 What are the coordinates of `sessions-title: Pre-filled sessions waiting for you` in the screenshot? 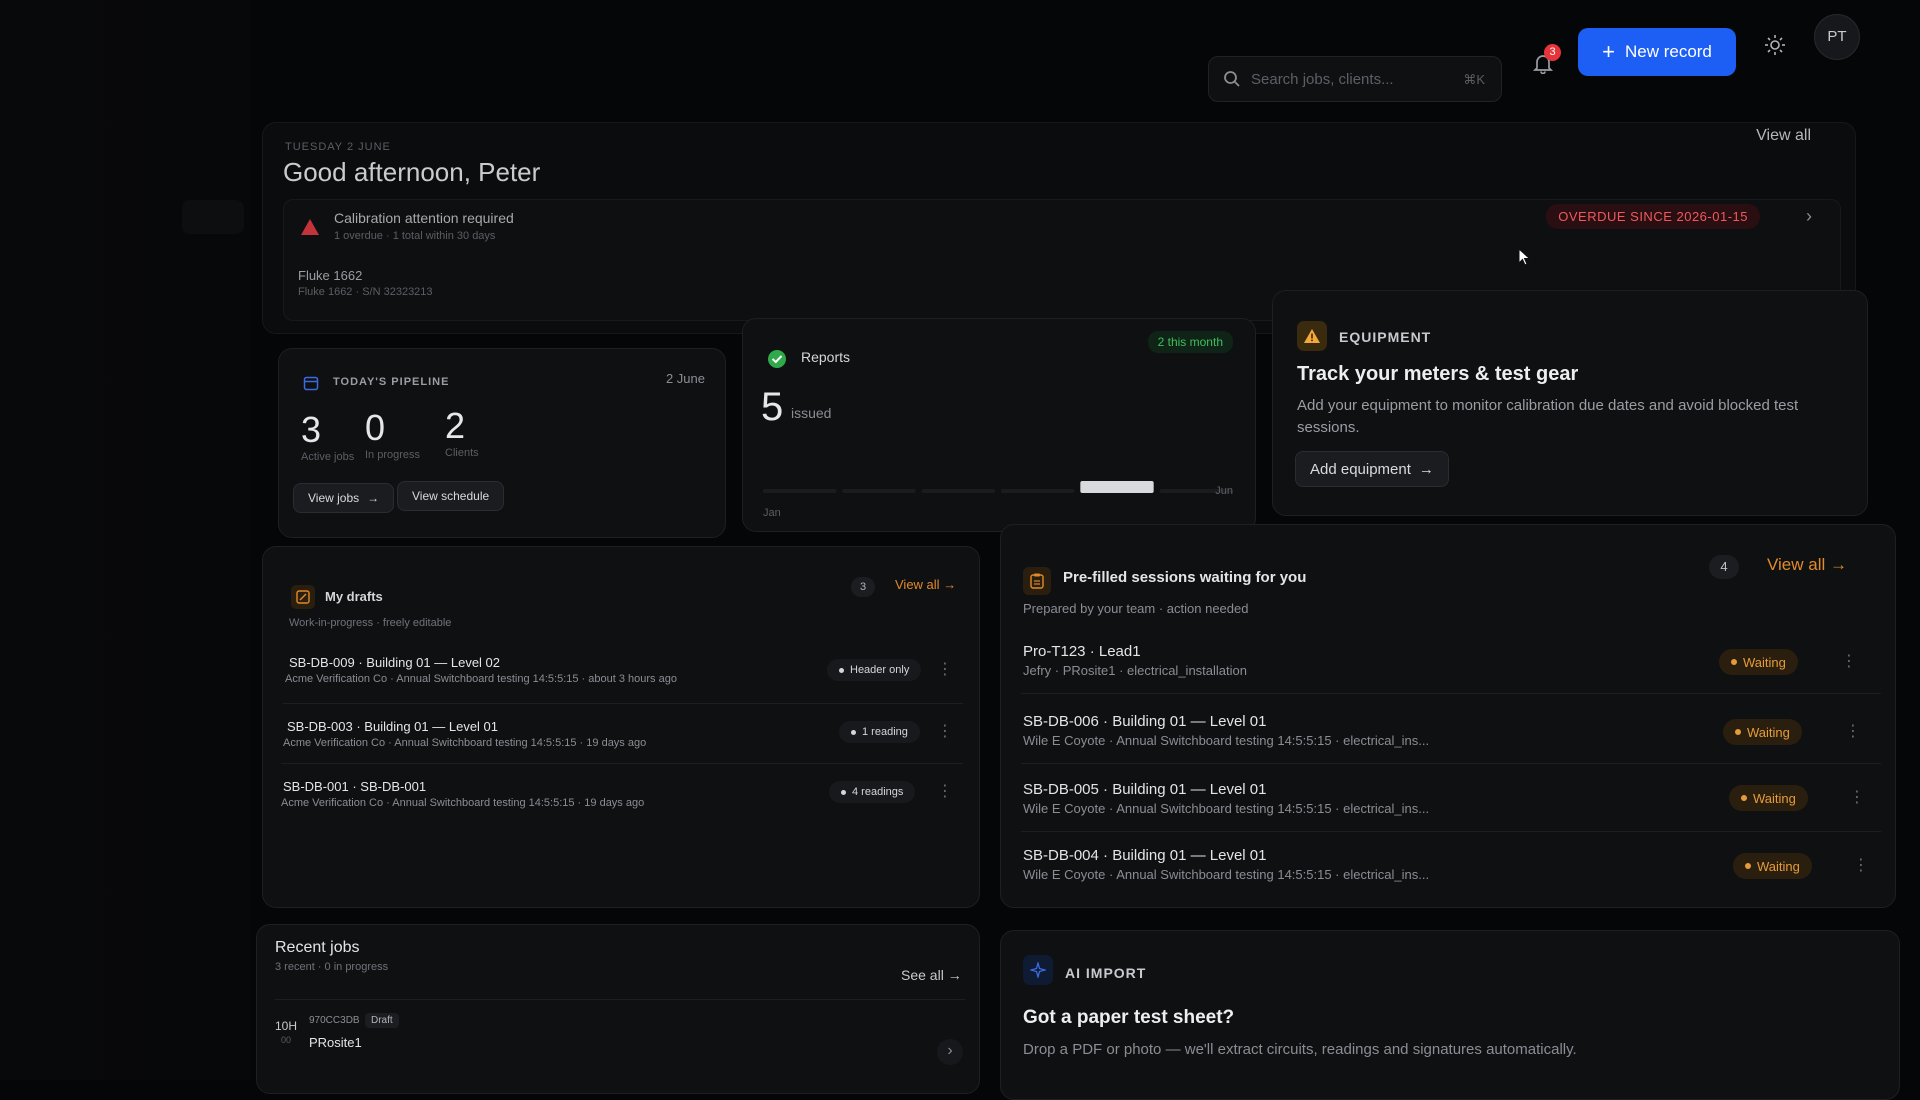 It's located at (1185, 577).